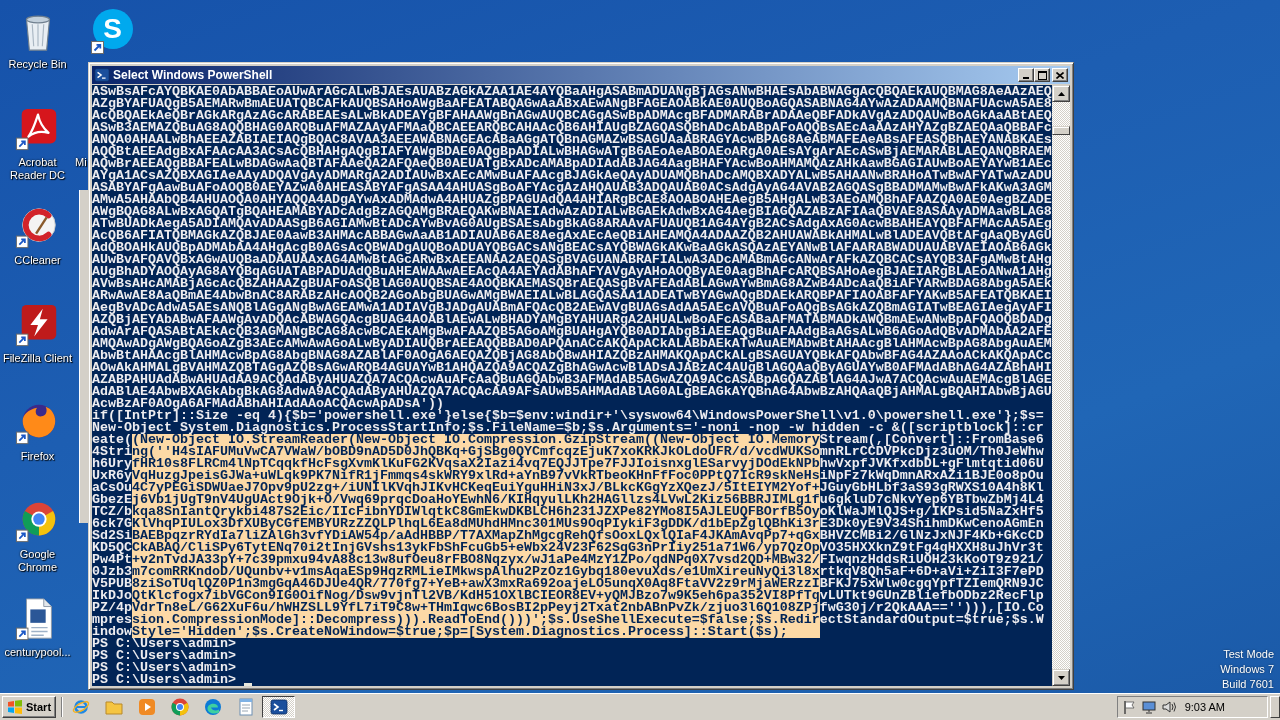  I want to click on console-text: AYgA1ACsAZQBXAGIAeAAyADQAVgAyADMARgA2ADIAUwBxAEcAMwBuAFAAcgBJAGkAeQAyADUAMQBhADcAMQBXADYALwB5AHAANwBRAHoATwBwAFYATwAzADU, so click(572, 176).